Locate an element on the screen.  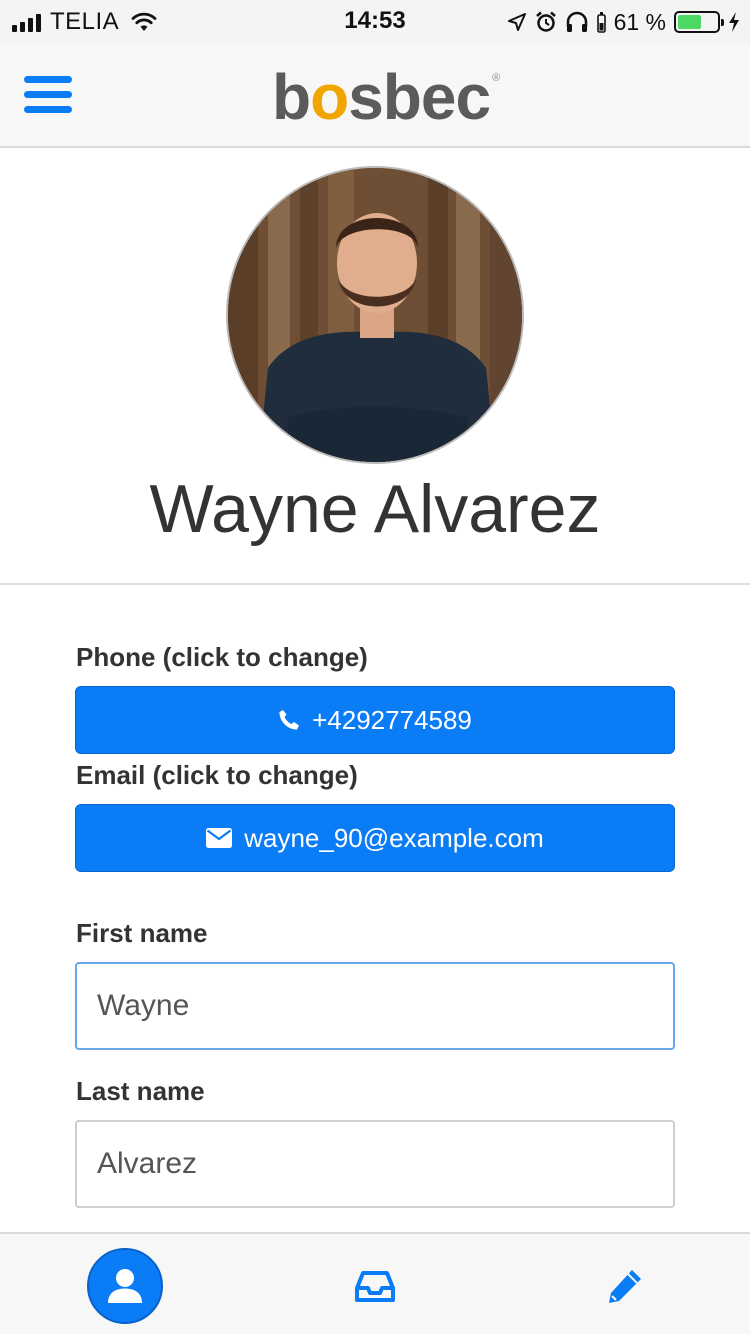
last-name-label: Last name is located at coordinates (140, 1091).